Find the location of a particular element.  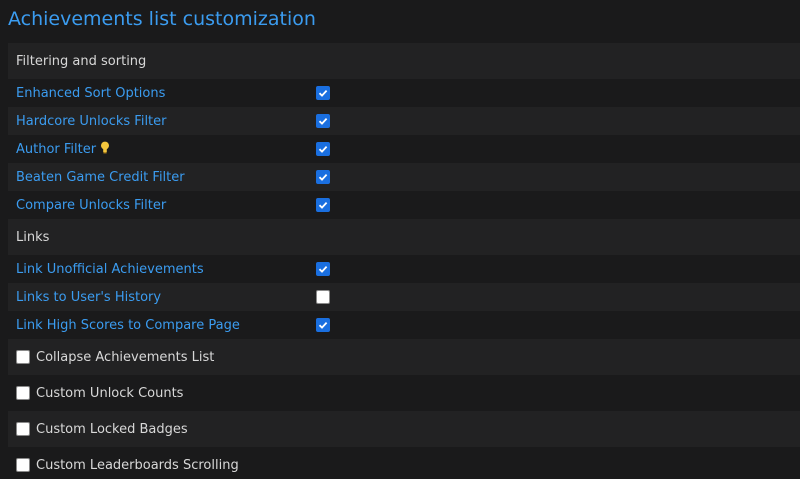

option-label: Enhanced Sort Options is located at coordinates (90, 93).